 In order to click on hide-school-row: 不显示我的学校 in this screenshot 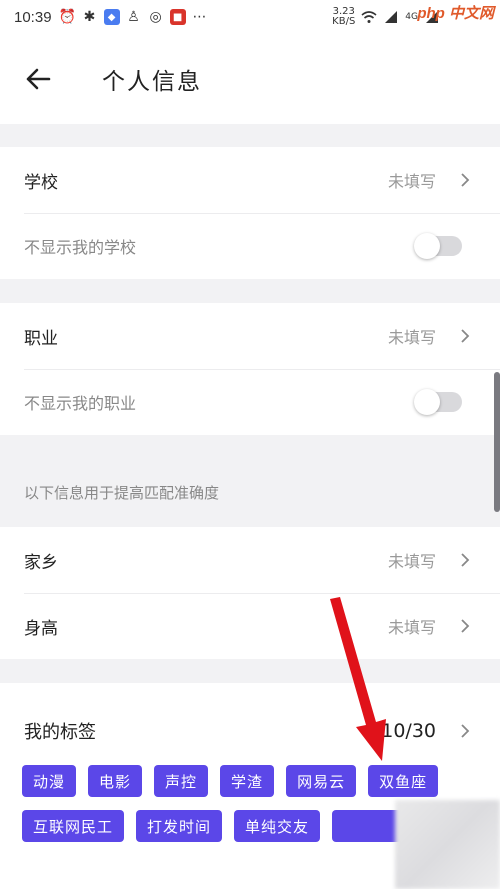, I will do `click(250, 246)`.